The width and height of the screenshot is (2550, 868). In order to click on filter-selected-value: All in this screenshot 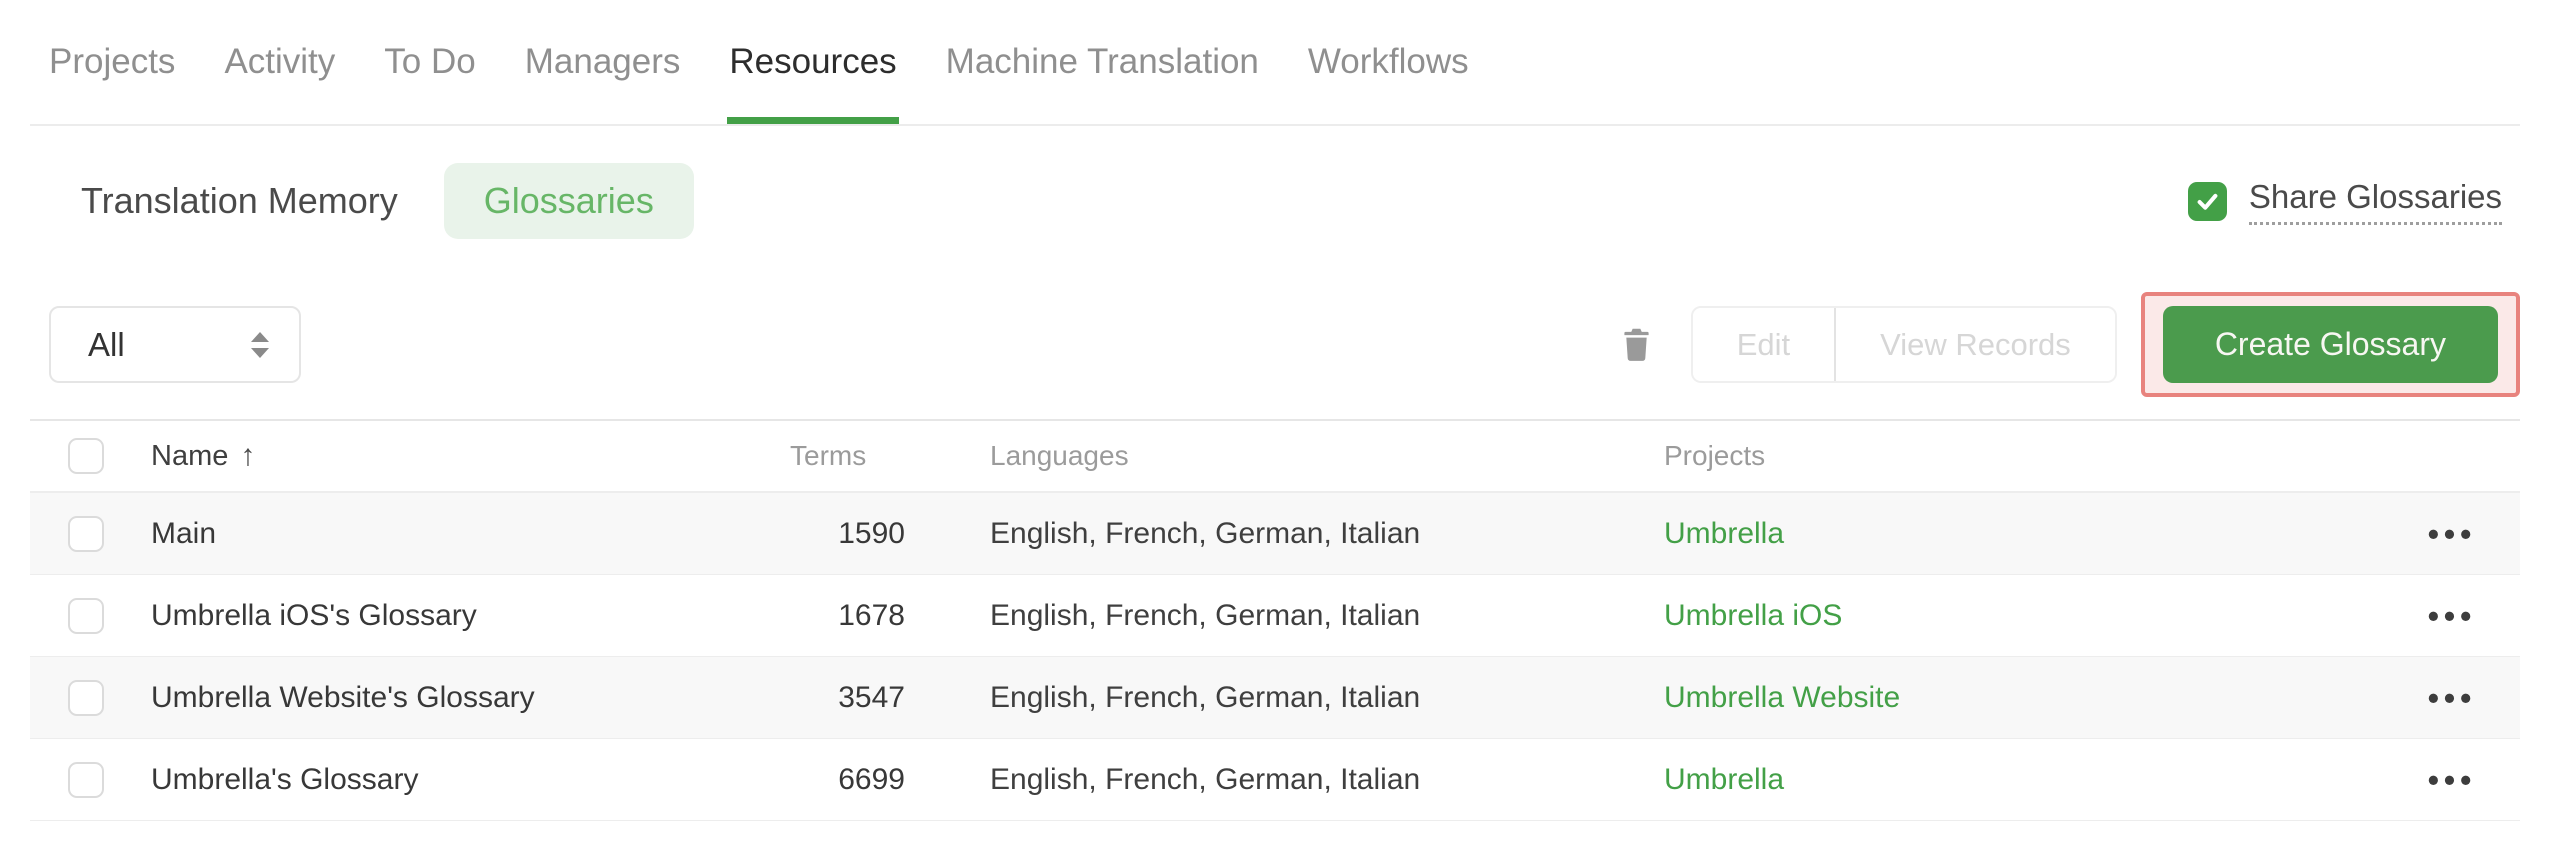, I will do `click(106, 344)`.